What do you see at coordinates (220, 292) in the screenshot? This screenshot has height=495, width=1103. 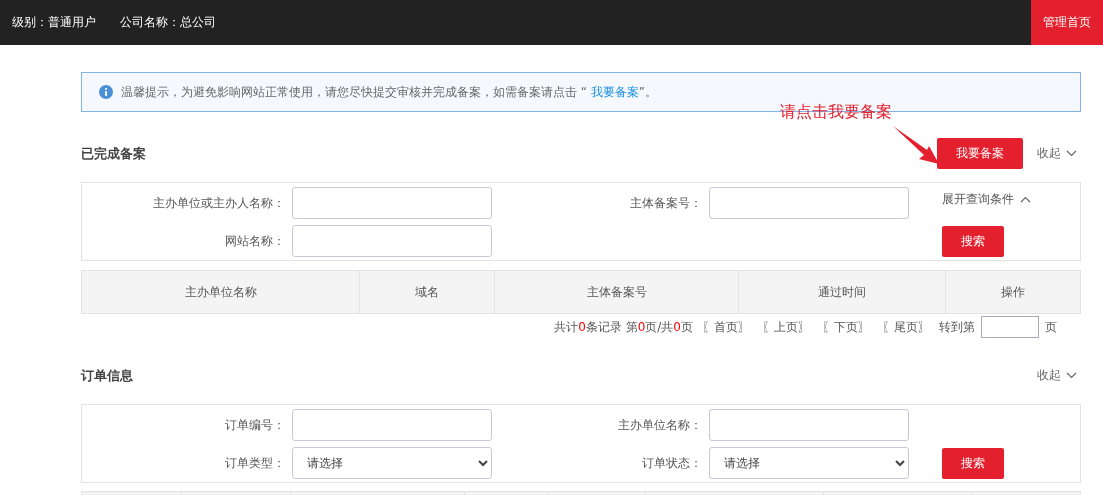 I see `column-header: 主办单位名称` at bounding box center [220, 292].